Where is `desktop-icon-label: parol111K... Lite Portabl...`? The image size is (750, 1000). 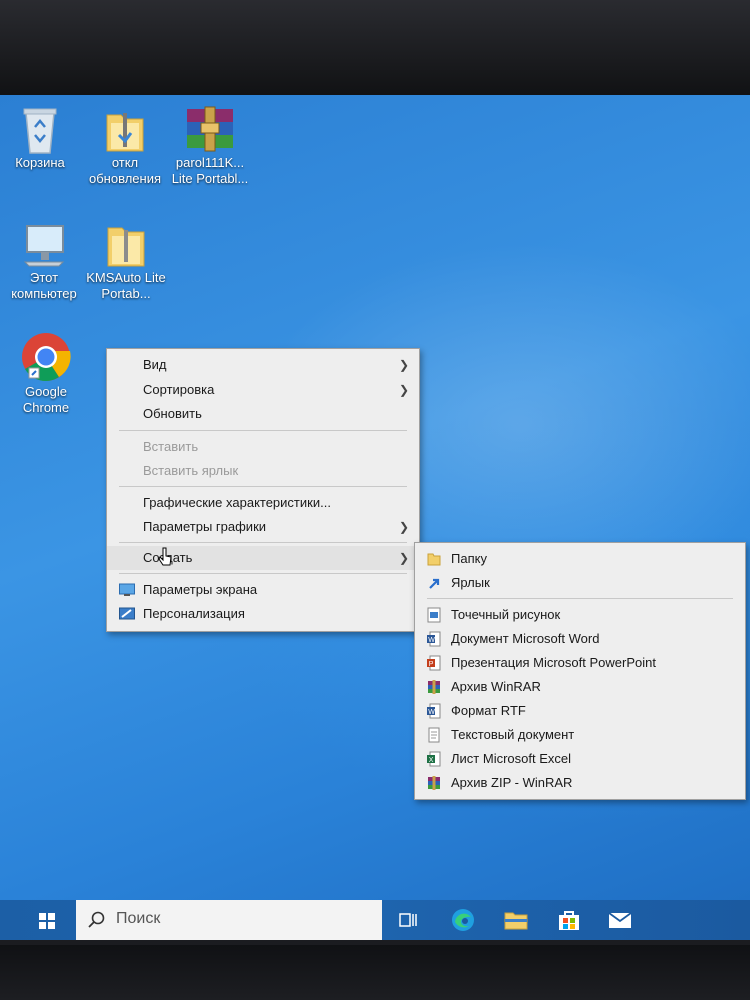 desktop-icon-label: parol111K... Lite Portabl... is located at coordinates (210, 170).